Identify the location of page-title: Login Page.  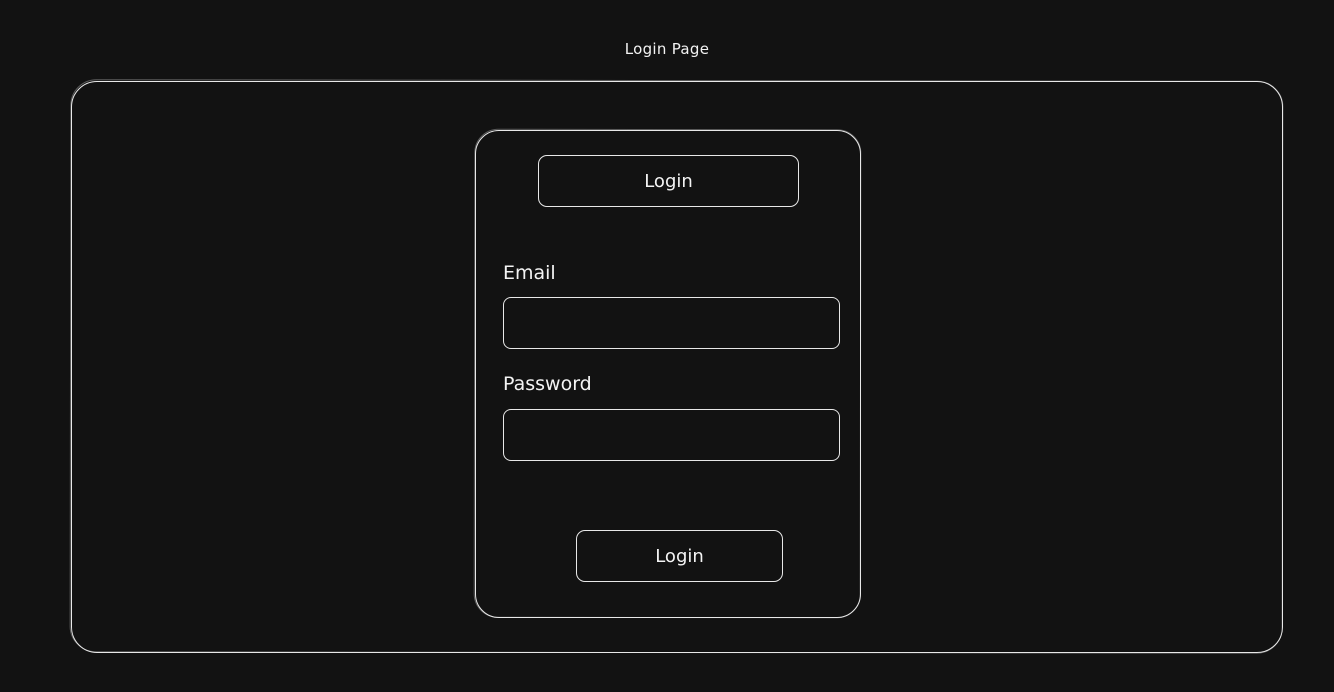
(667, 49).